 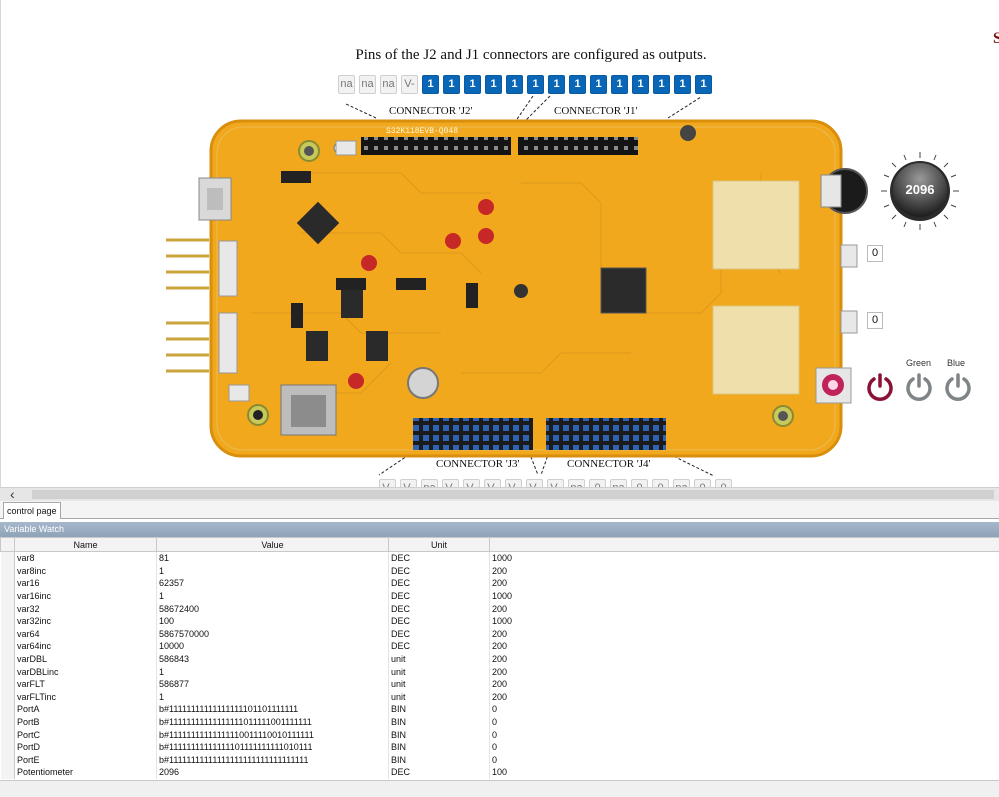 I want to click on cell-value: b#11111111111111110011110010111111, so click(x=273, y=734).